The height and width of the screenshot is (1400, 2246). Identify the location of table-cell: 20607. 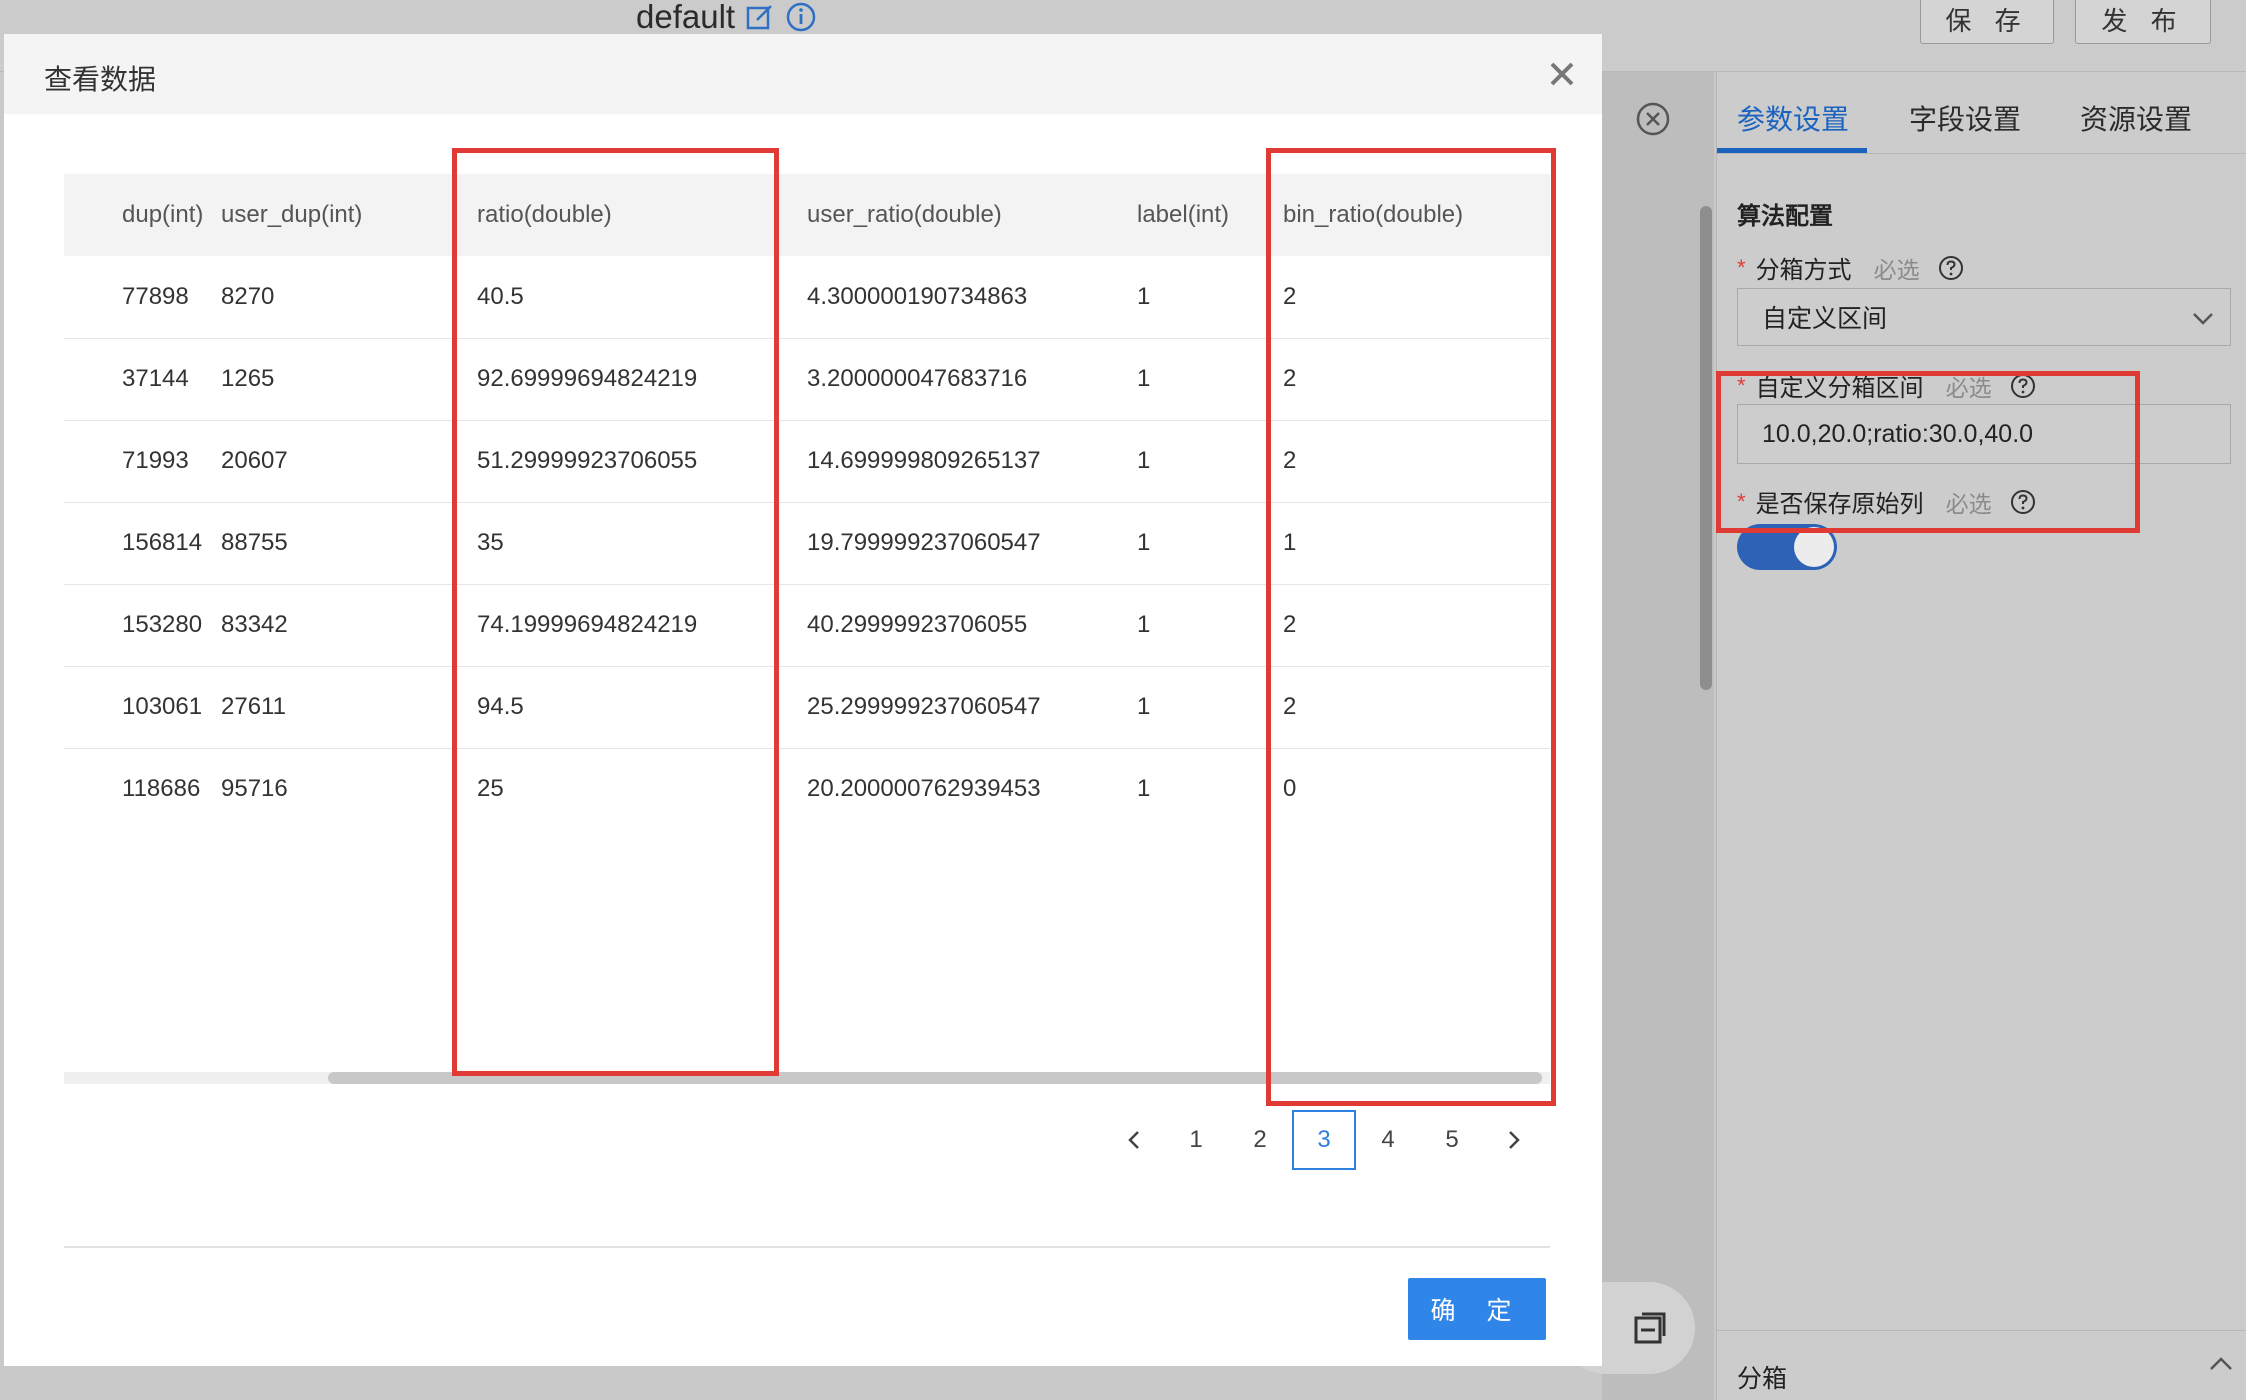
(330, 461).